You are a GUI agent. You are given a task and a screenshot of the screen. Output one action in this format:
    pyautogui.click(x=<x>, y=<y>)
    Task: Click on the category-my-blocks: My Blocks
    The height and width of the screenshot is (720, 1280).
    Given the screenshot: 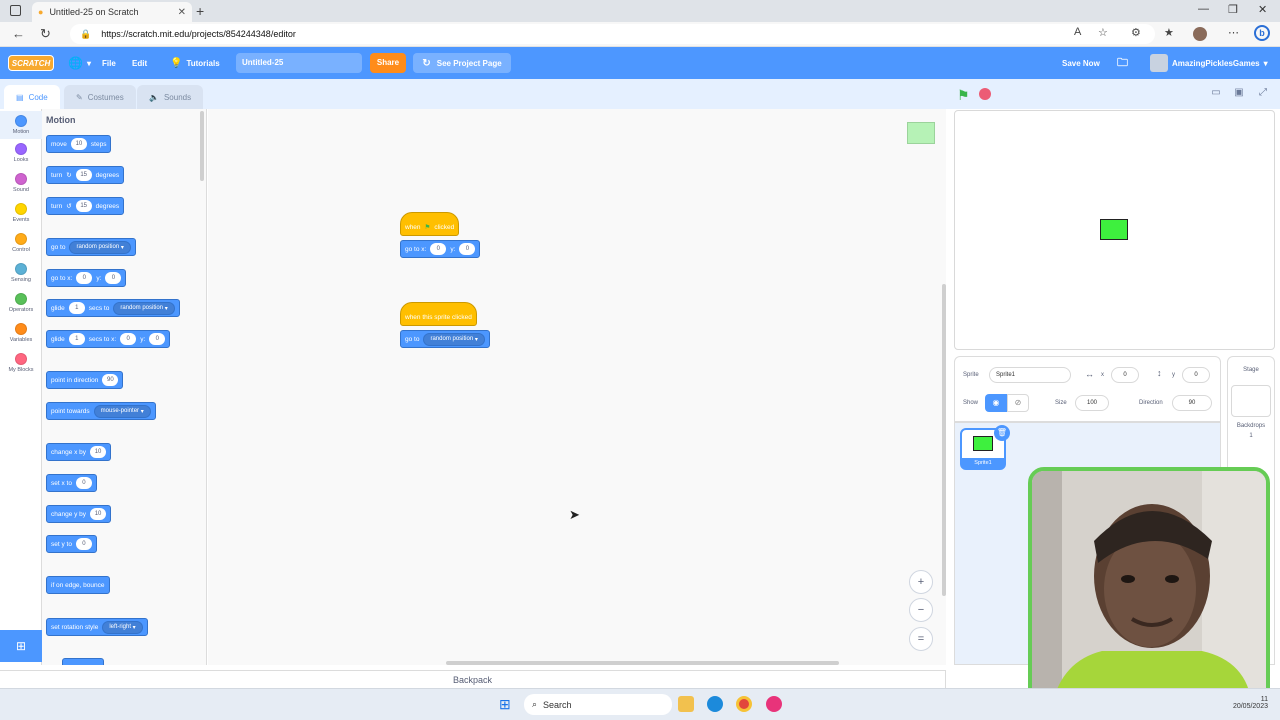 What is the action you would take?
    pyautogui.click(x=21, y=363)
    